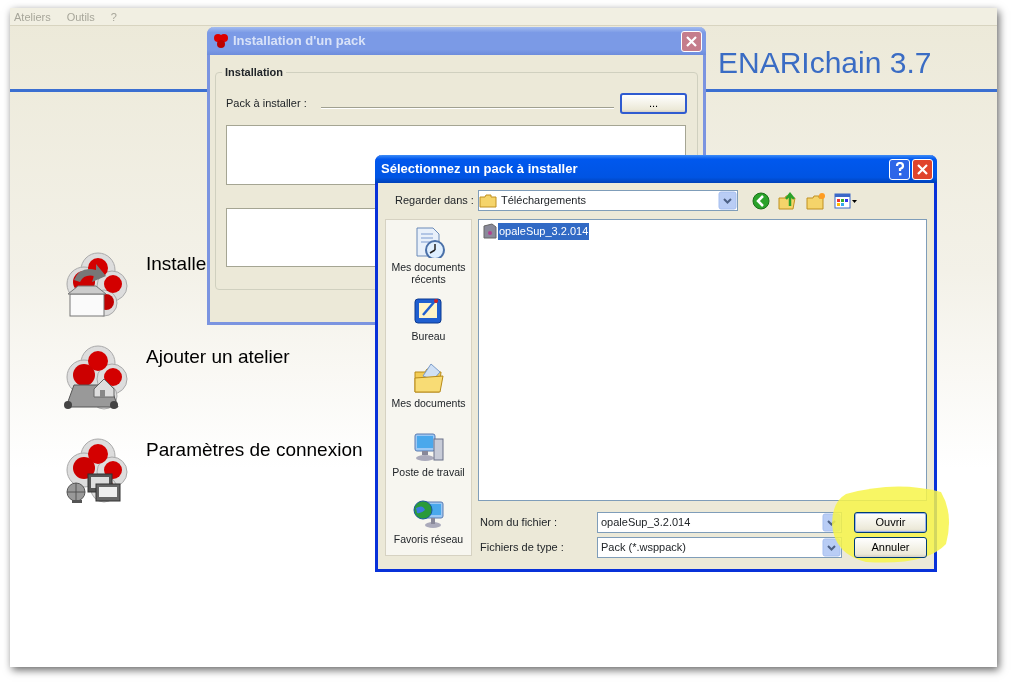 Image resolution: width=1012 pixels, height=682 pixels. Describe the element at coordinates (519, 523) in the screenshot. I see `field-label: Nom du fichier :` at that location.